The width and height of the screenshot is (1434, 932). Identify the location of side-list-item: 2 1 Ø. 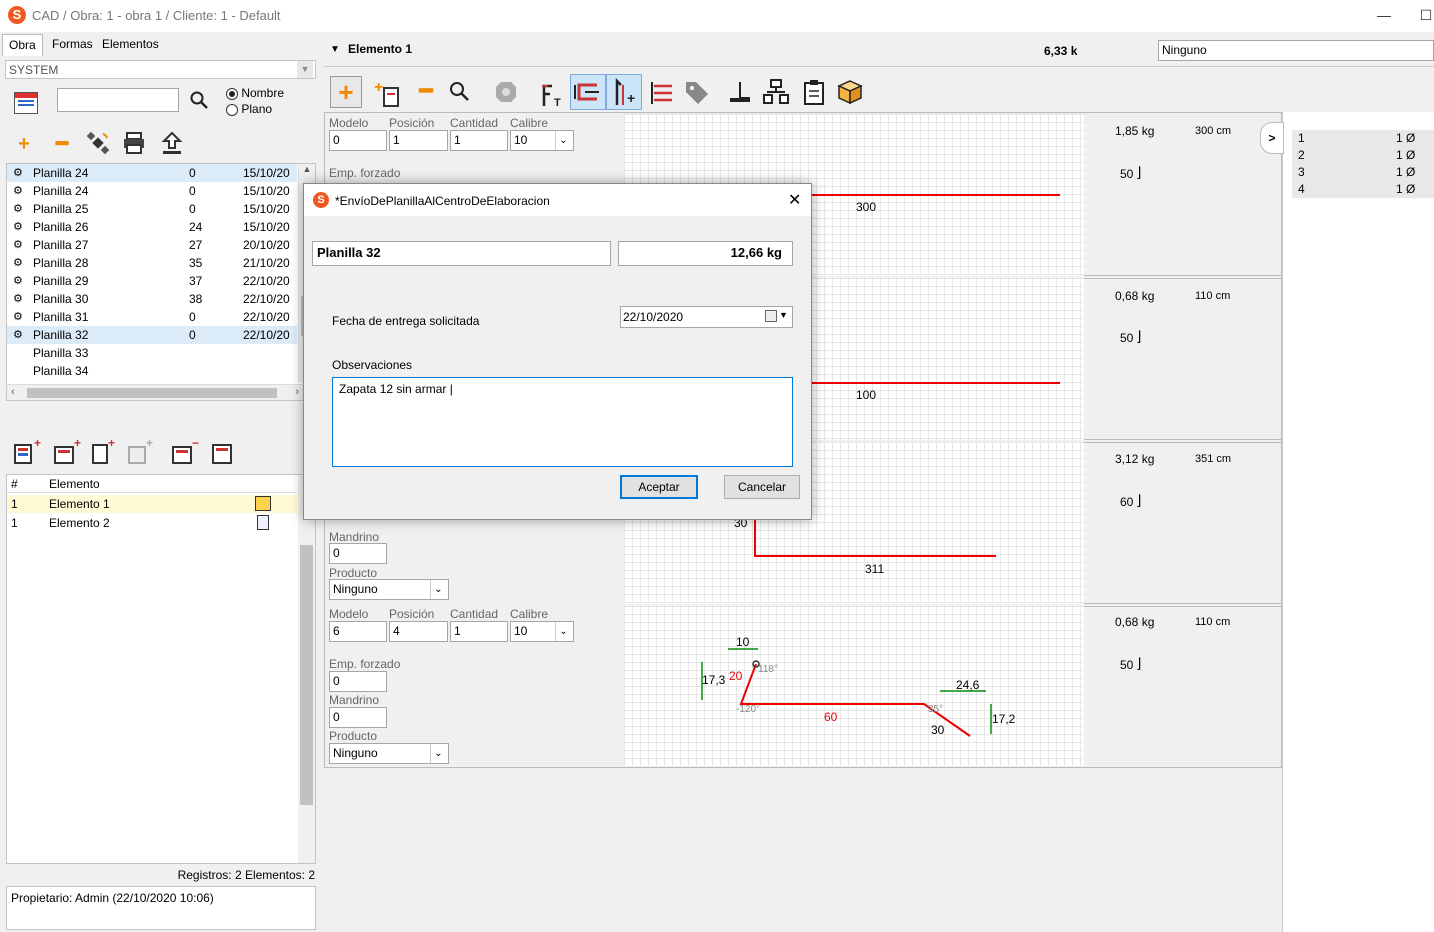
(1363, 155).